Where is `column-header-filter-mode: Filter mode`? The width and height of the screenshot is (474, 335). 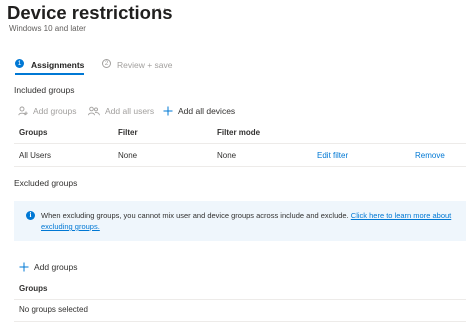 column-header-filter-mode: Filter mode is located at coordinates (239, 132).